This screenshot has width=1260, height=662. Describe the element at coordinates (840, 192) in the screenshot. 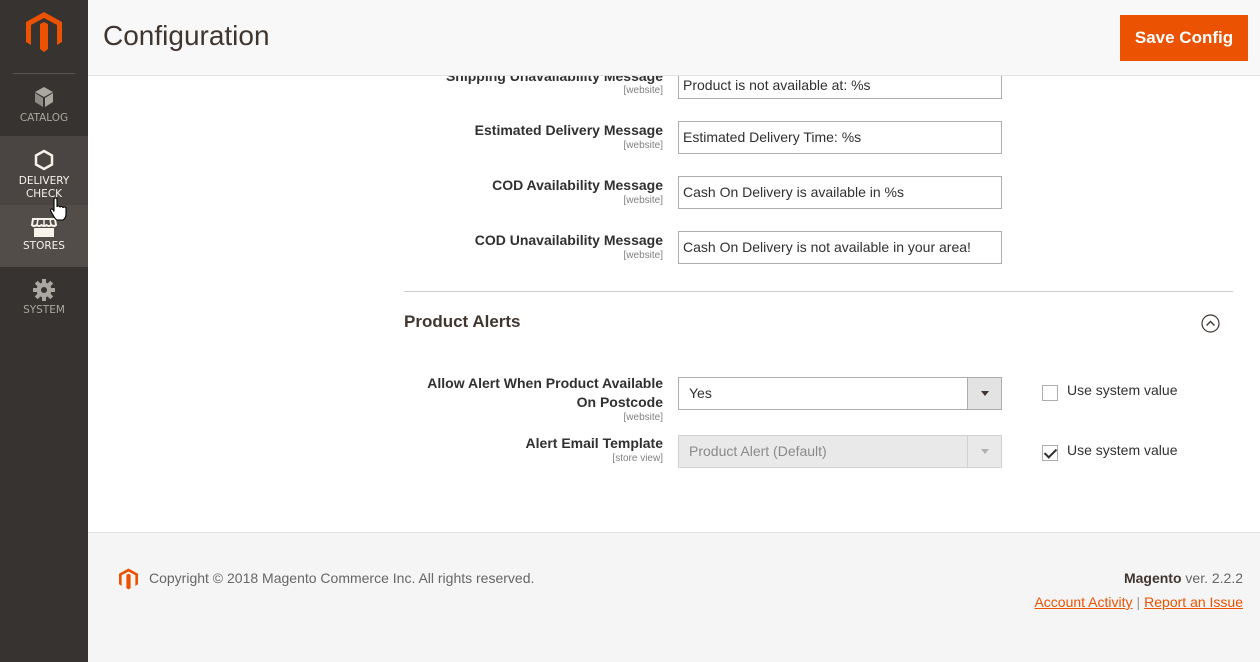

I see `cod-availability-input: Cash On Delivery is available in %s` at that location.